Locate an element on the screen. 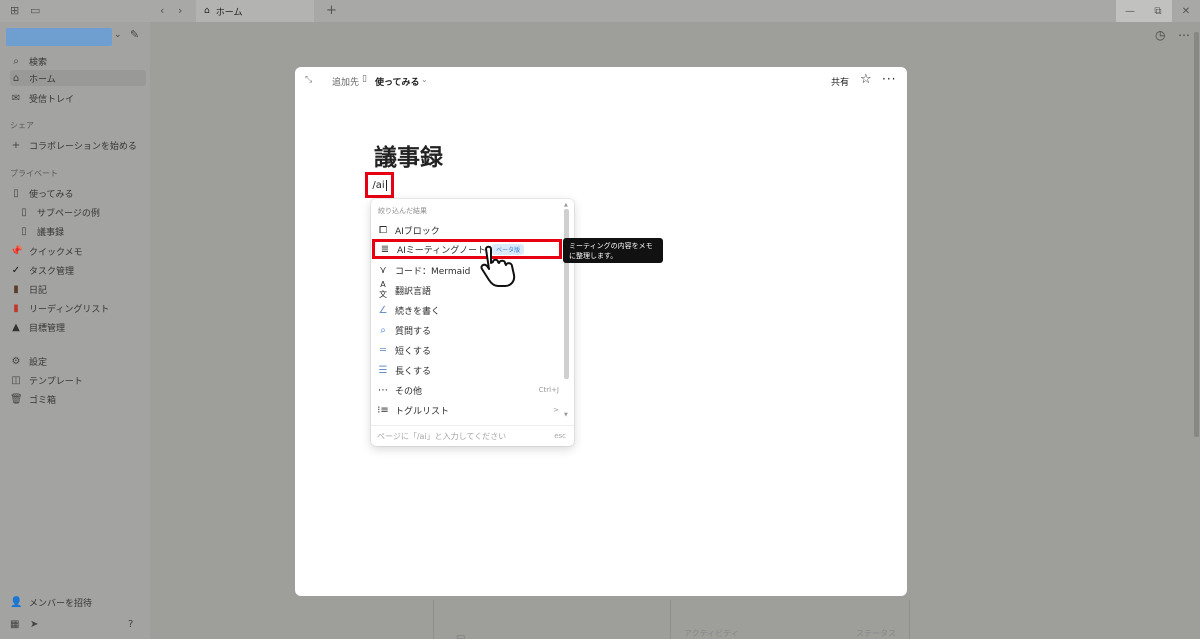  ai-block-icon: ⧠ is located at coordinates (383, 230).